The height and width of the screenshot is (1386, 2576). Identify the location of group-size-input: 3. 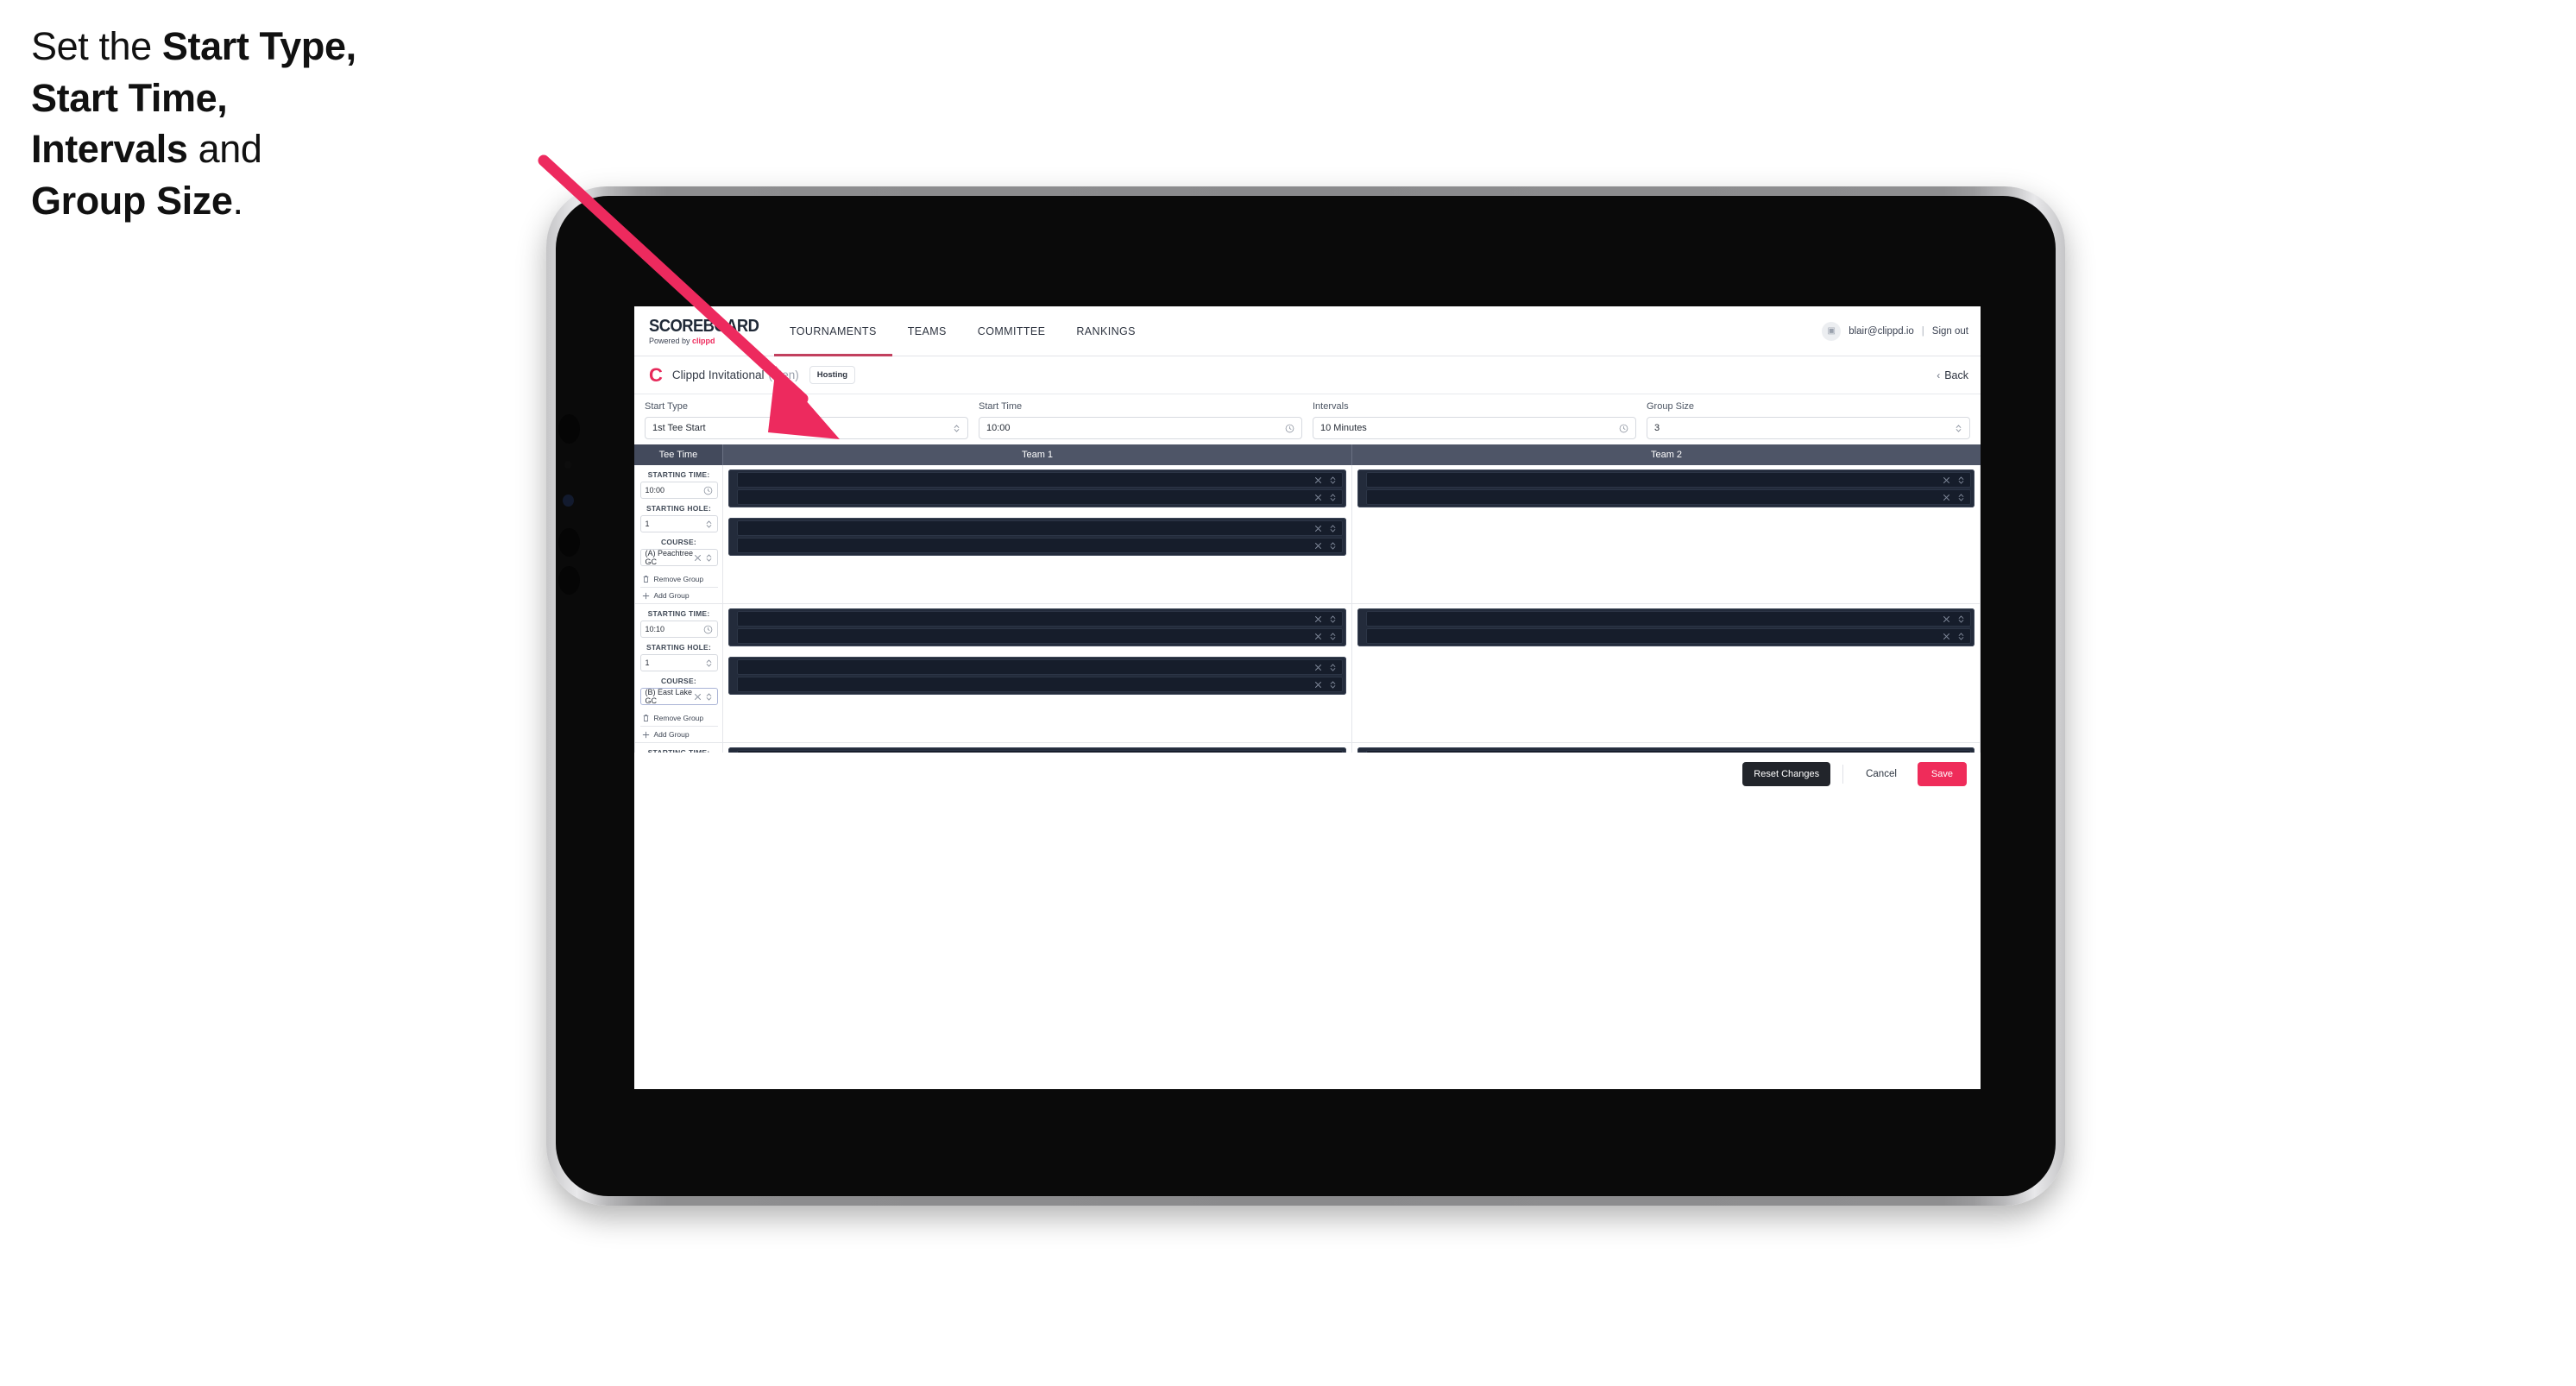
(1808, 428).